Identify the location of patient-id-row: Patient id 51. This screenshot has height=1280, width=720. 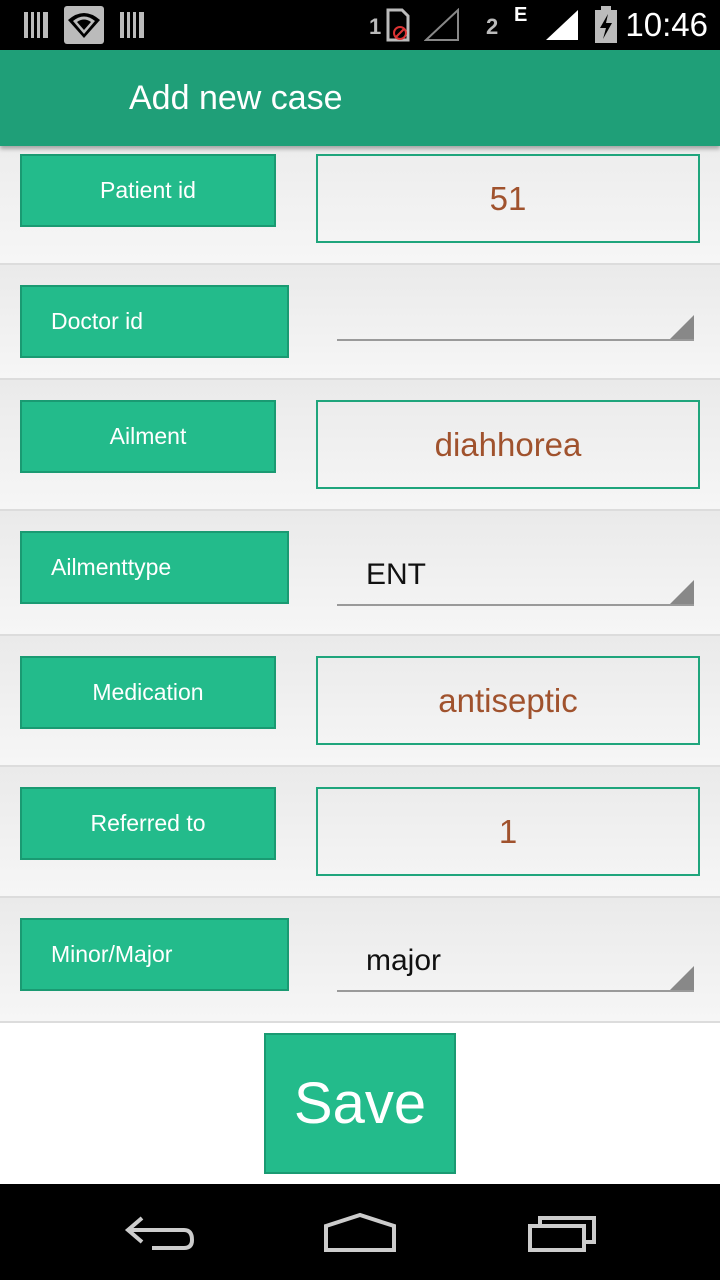
(360, 205).